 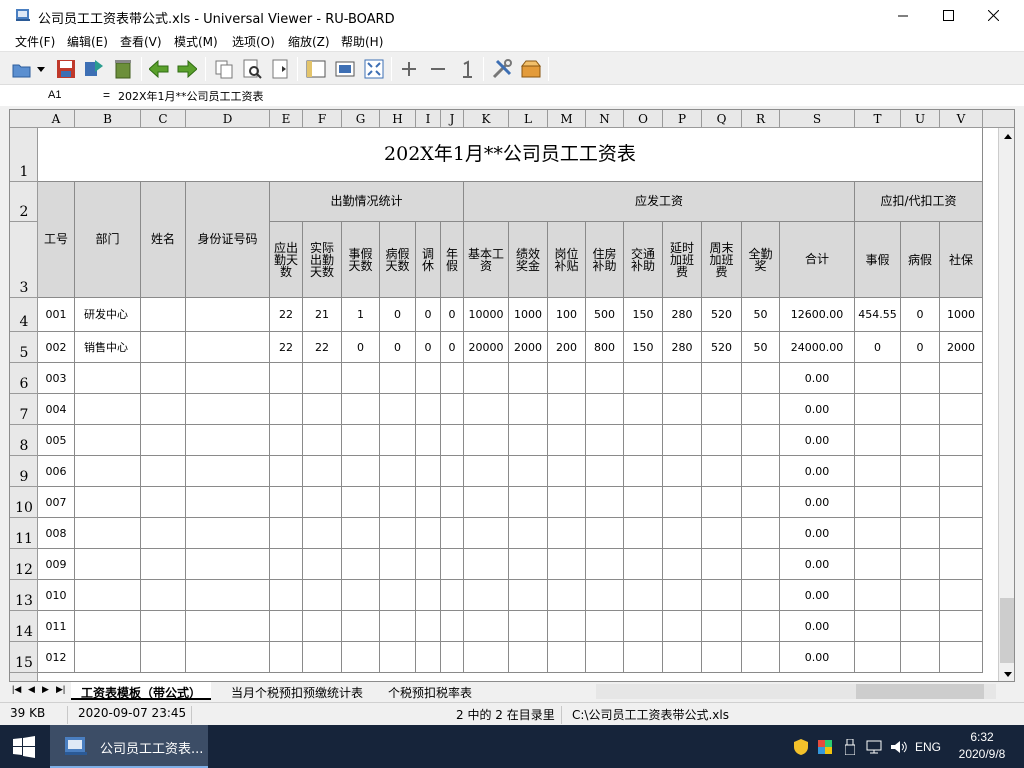 What do you see at coordinates (825, 746) in the screenshot?
I see `color-app-icon` at bounding box center [825, 746].